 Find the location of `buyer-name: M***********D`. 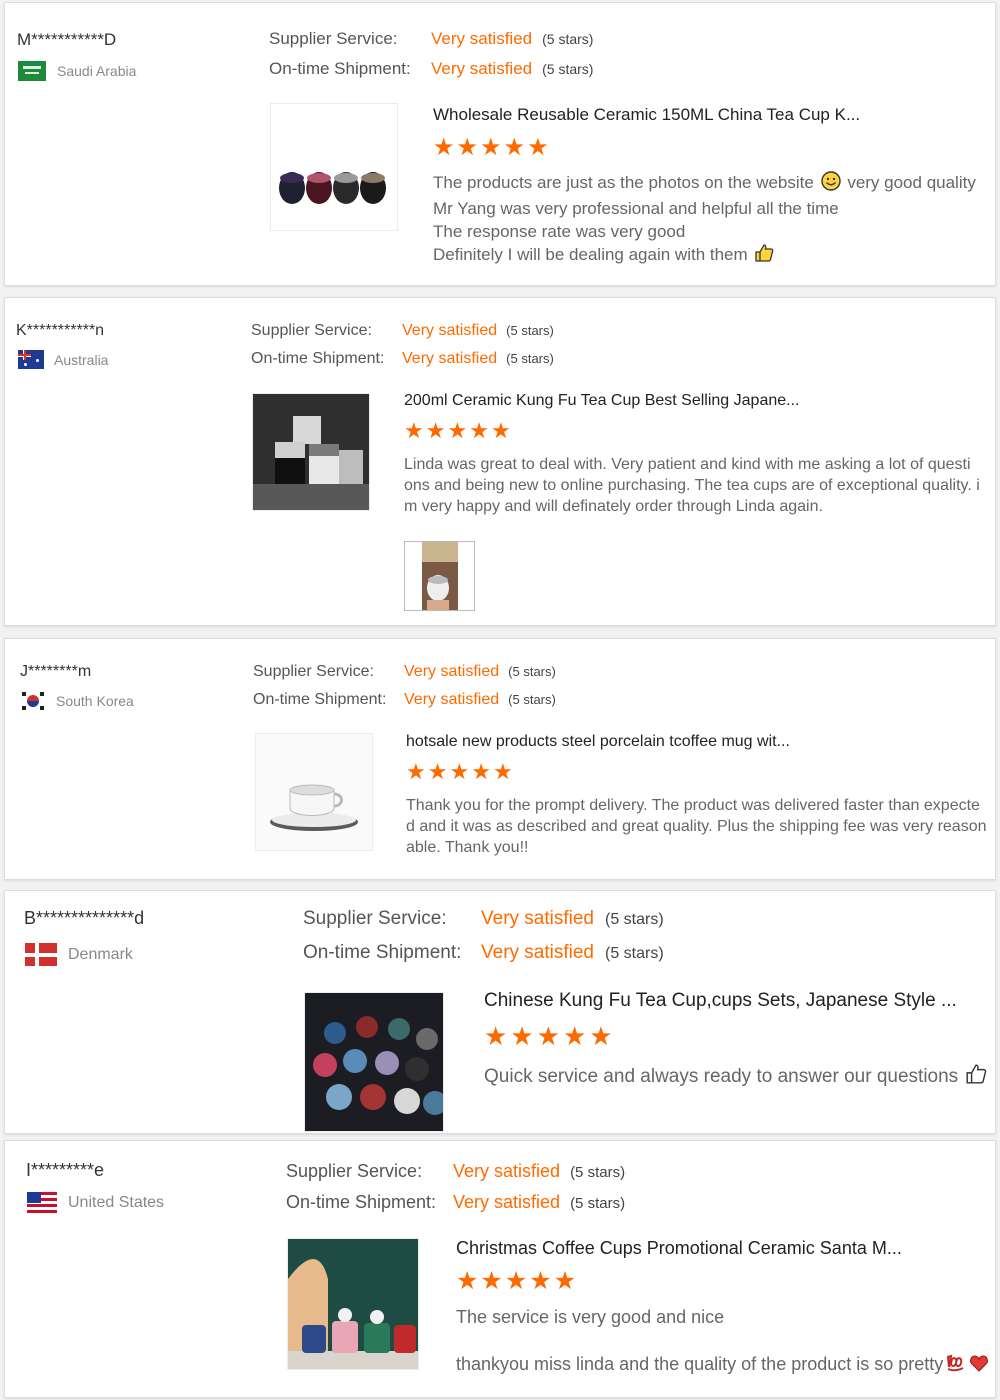

buyer-name: M***********D is located at coordinates (67, 39).